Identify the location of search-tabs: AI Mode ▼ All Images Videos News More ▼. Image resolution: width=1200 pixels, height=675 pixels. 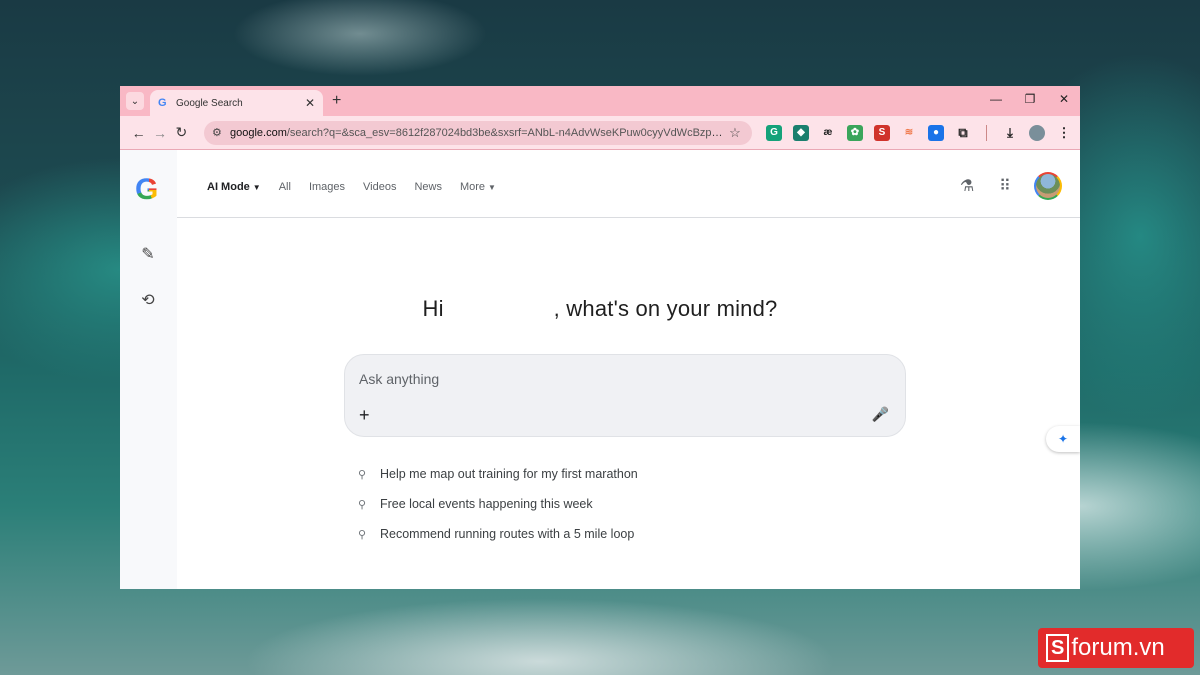
(351, 187).